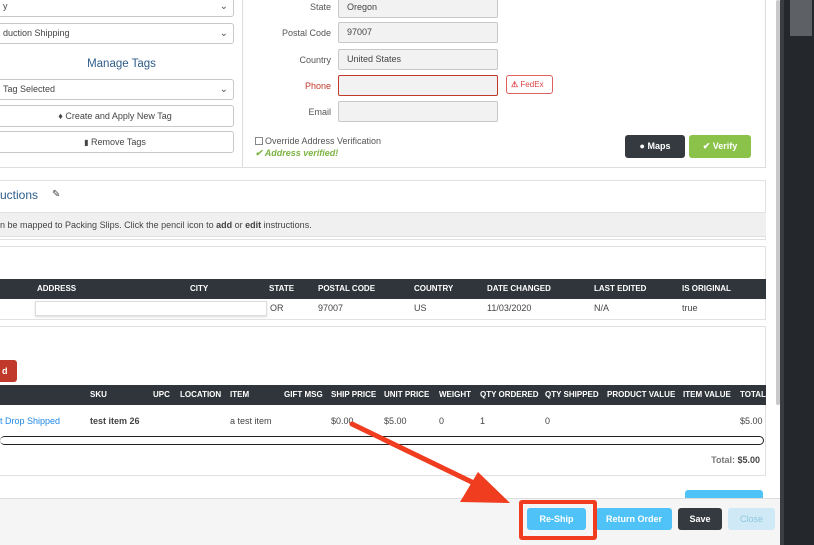 The image size is (814, 545). What do you see at coordinates (801, 18) in the screenshot?
I see `page-scrollbar-thumb` at bounding box center [801, 18].